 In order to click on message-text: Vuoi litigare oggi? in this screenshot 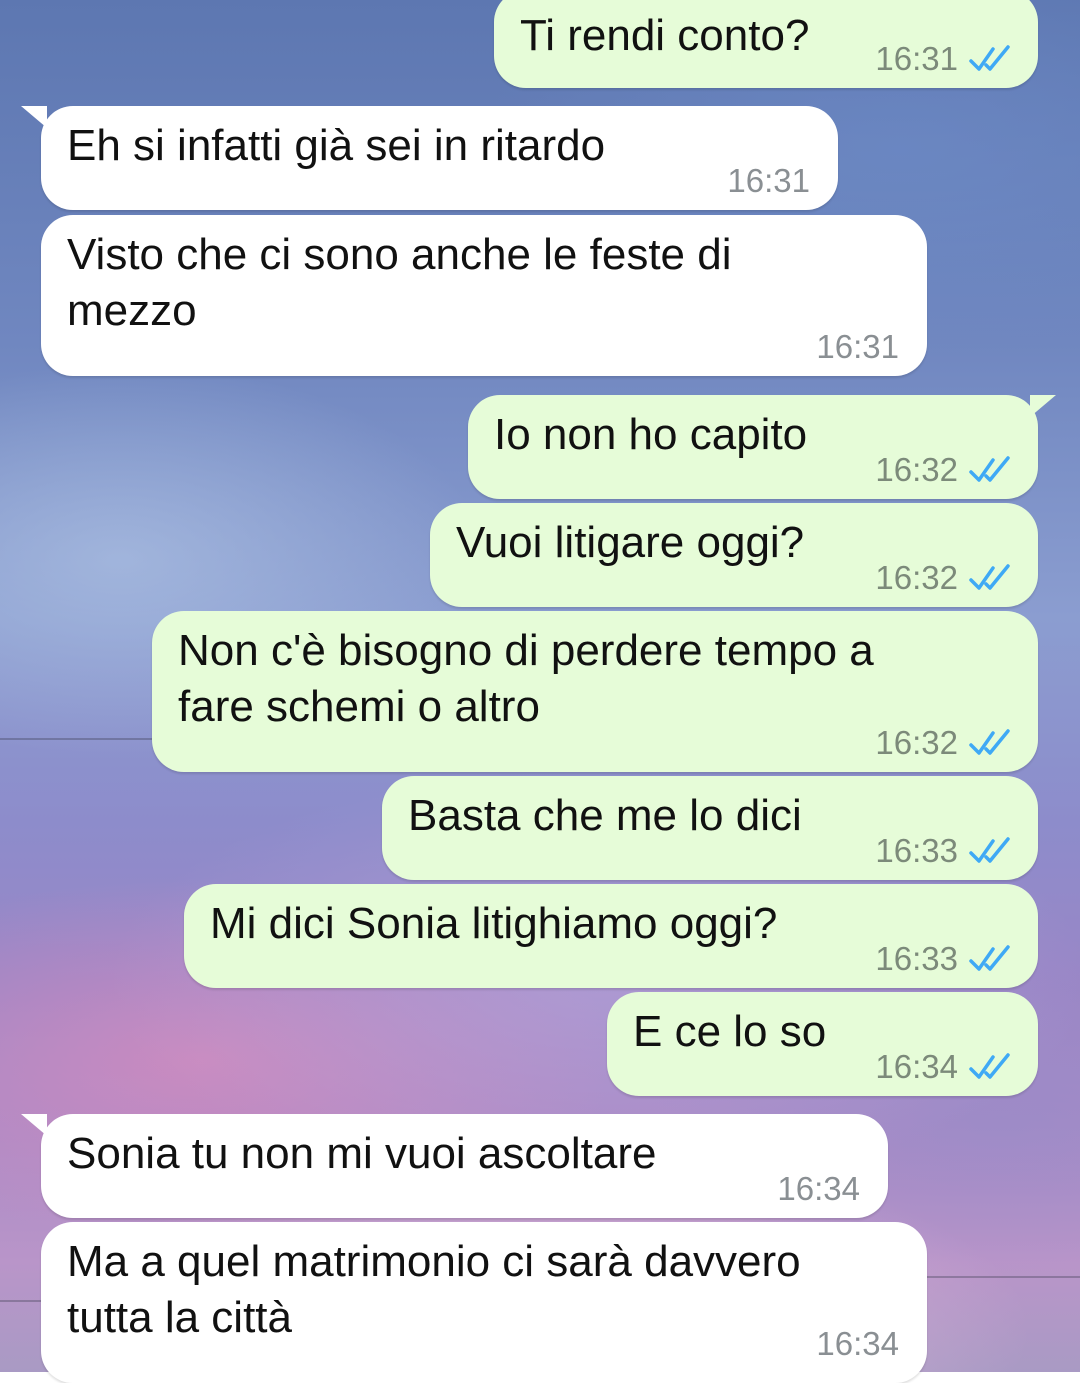, I will do `click(630, 542)`.